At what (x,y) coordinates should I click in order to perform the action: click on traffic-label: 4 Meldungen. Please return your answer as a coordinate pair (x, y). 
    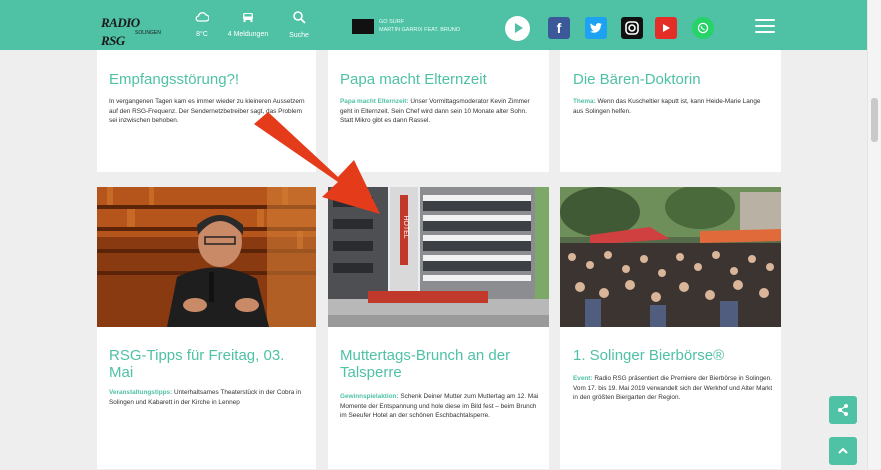
    Looking at the image, I should click on (248, 34).